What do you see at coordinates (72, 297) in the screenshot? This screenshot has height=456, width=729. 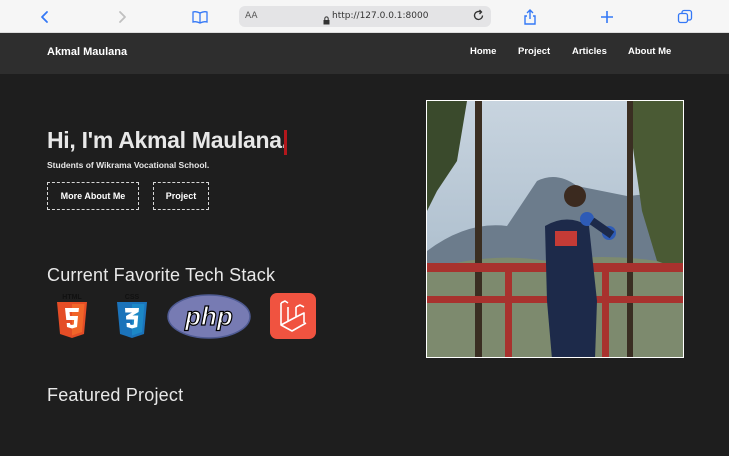 I see `svg-text: HTML` at bounding box center [72, 297].